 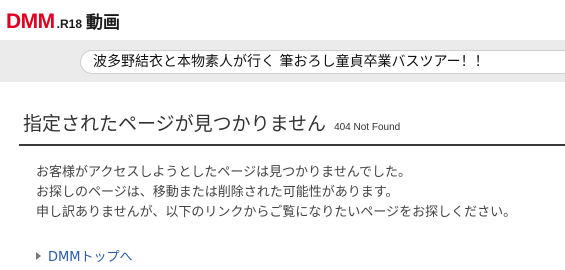 What do you see at coordinates (217, 192) in the screenshot?
I see `message-line-2: お探しのページは、移動または削除された可能性があります。` at bounding box center [217, 192].